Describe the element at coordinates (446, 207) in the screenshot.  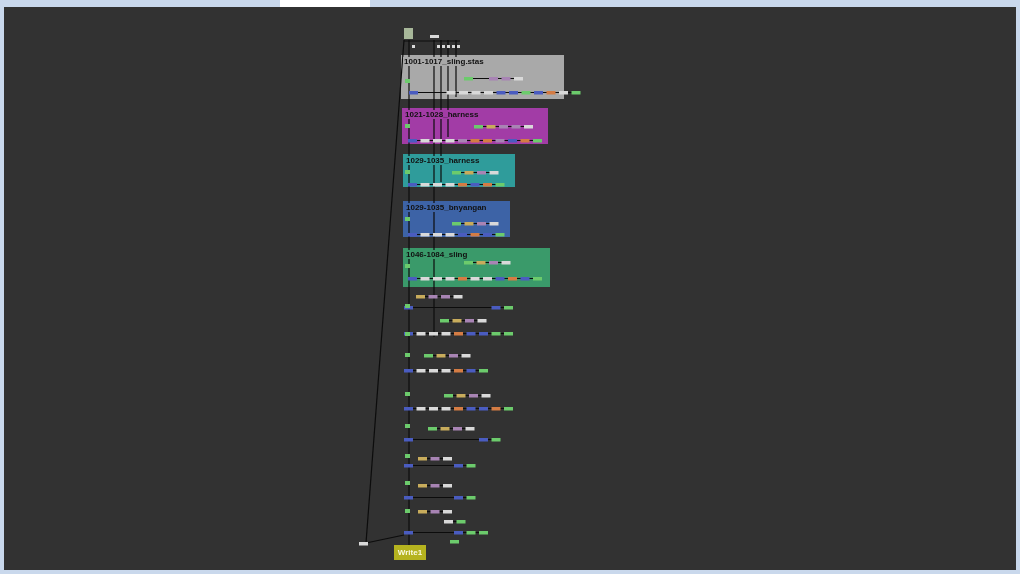
I see `backdrop-label: 1029-1035_bnyangan` at that location.